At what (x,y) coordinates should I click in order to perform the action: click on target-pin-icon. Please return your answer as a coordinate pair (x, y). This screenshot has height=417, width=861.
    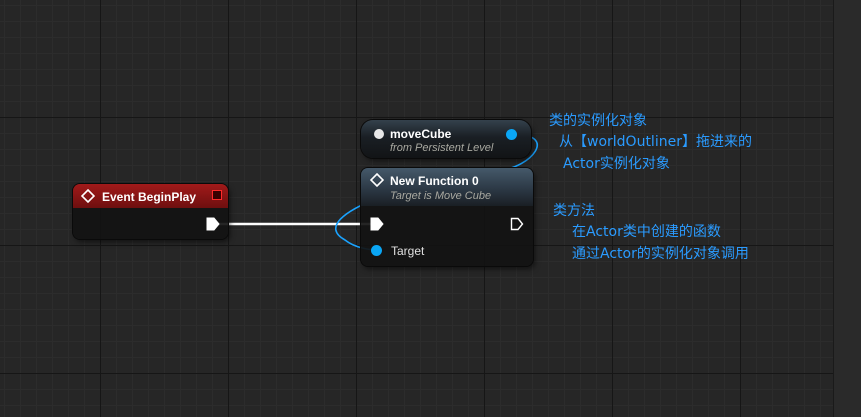
    Looking at the image, I should click on (376, 250).